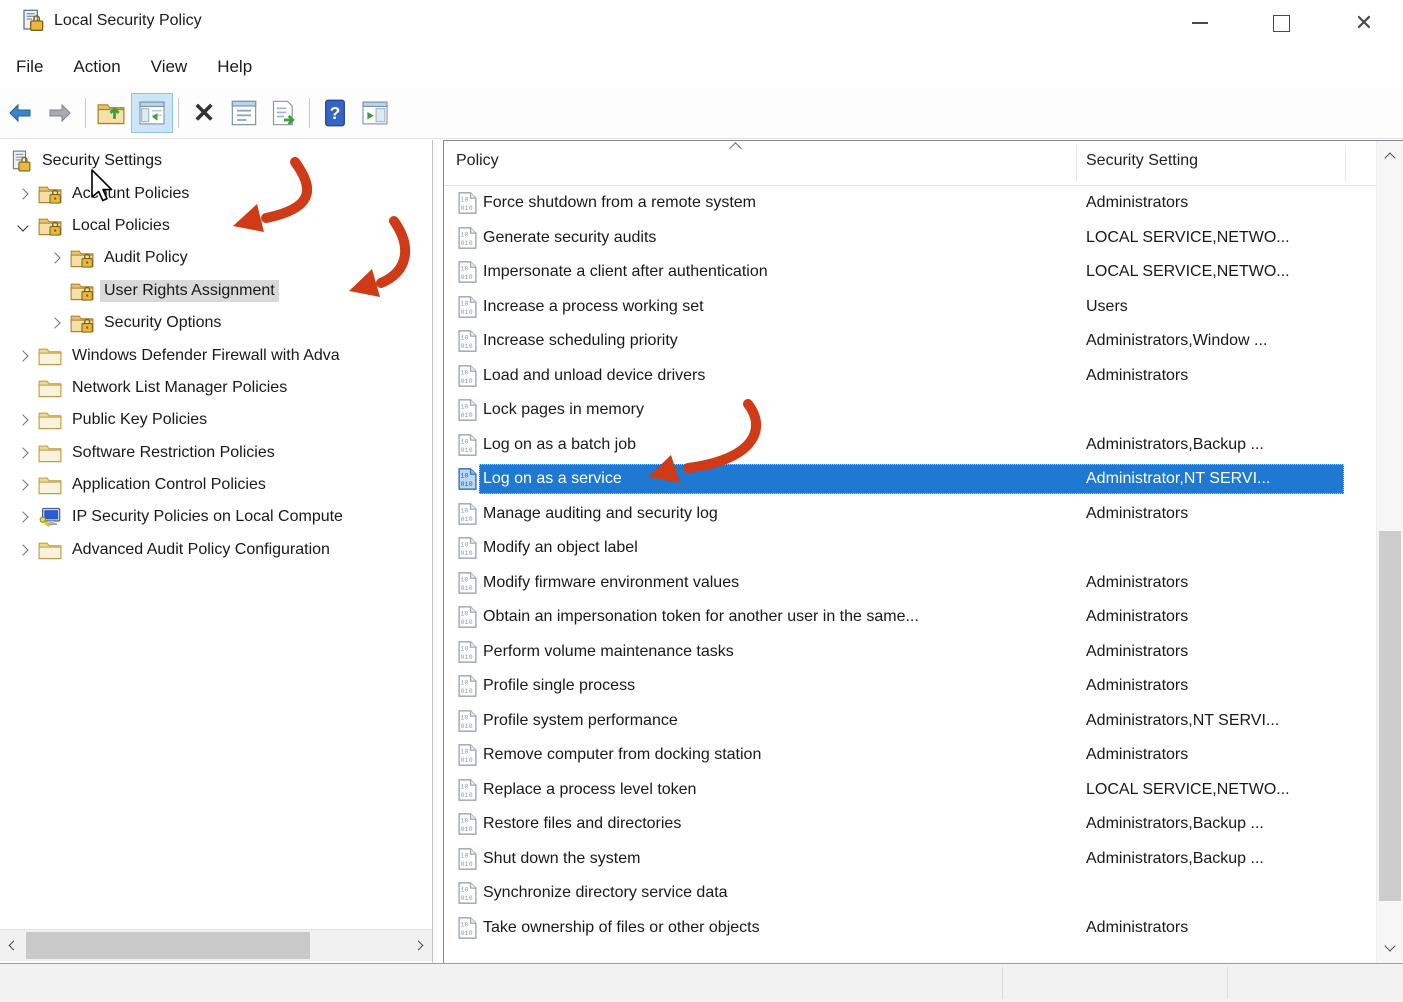 Image resolution: width=1403 pixels, height=1002 pixels. I want to click on tree-item-label: Software Restriction Policies, so click(173, 453).